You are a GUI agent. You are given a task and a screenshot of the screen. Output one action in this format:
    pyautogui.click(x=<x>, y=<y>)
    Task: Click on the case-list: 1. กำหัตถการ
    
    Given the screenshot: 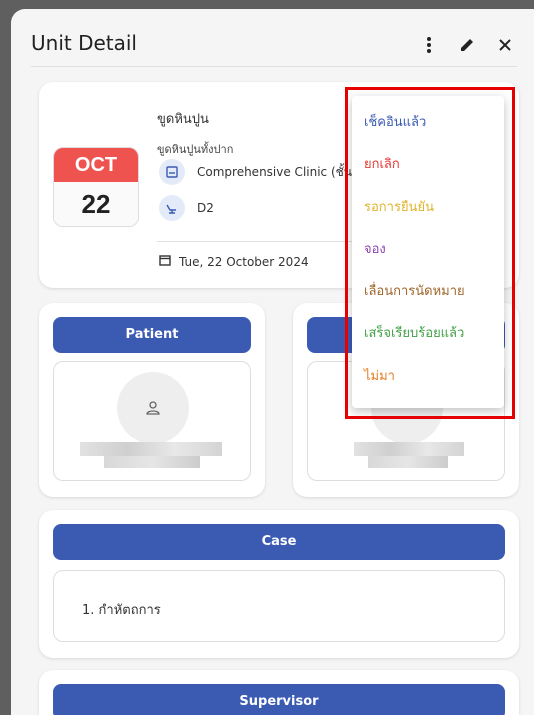 What is the action you would take?
    pyautogui.click(x=279, y=606)
    